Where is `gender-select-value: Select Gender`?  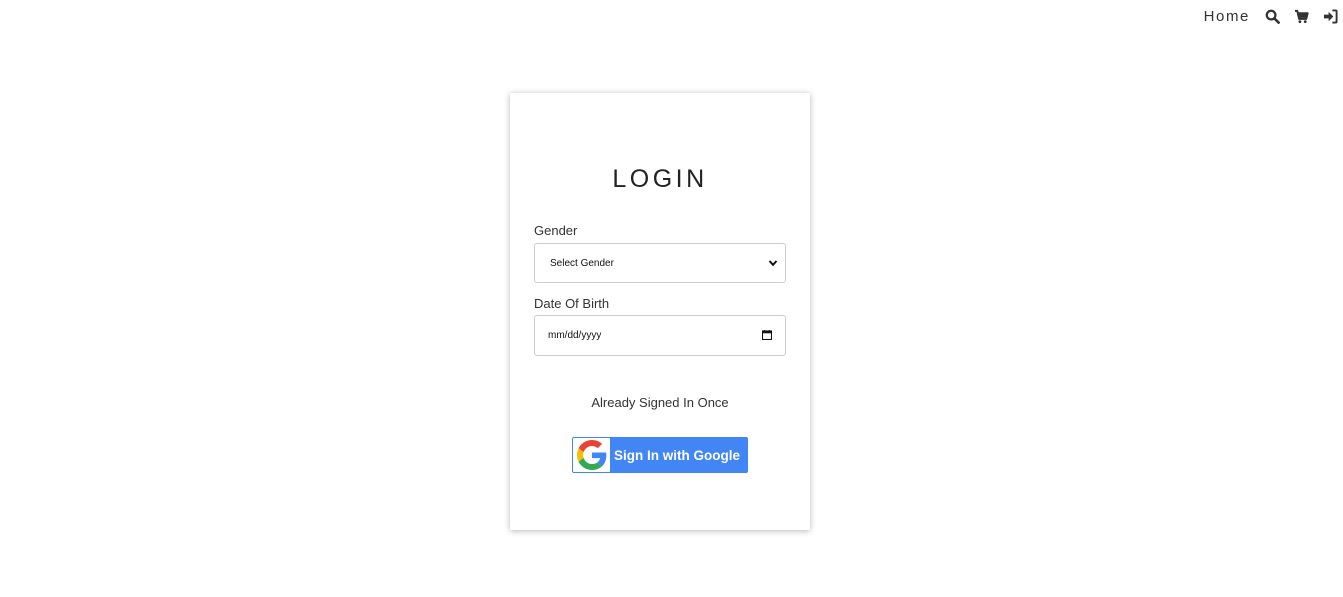 gender-select-value: Select Gender is located at coordinates (582, 263).